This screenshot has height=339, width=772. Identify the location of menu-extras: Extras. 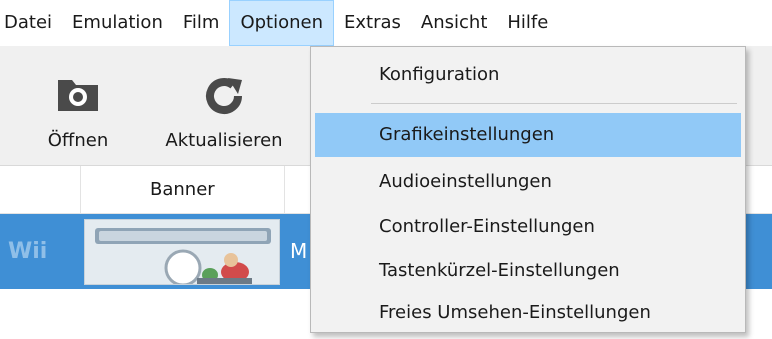
(372, 23).